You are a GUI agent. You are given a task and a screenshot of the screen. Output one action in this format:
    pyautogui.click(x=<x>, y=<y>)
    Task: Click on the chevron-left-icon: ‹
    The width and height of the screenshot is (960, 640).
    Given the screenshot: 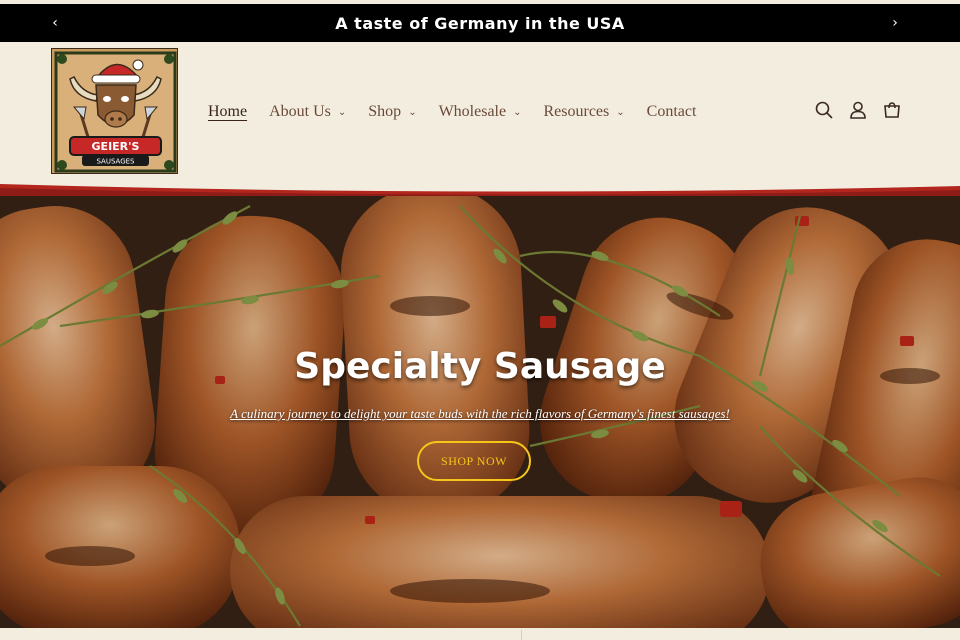 What is the action you would take?
    pyautogui.click(x=55, y=23)
    